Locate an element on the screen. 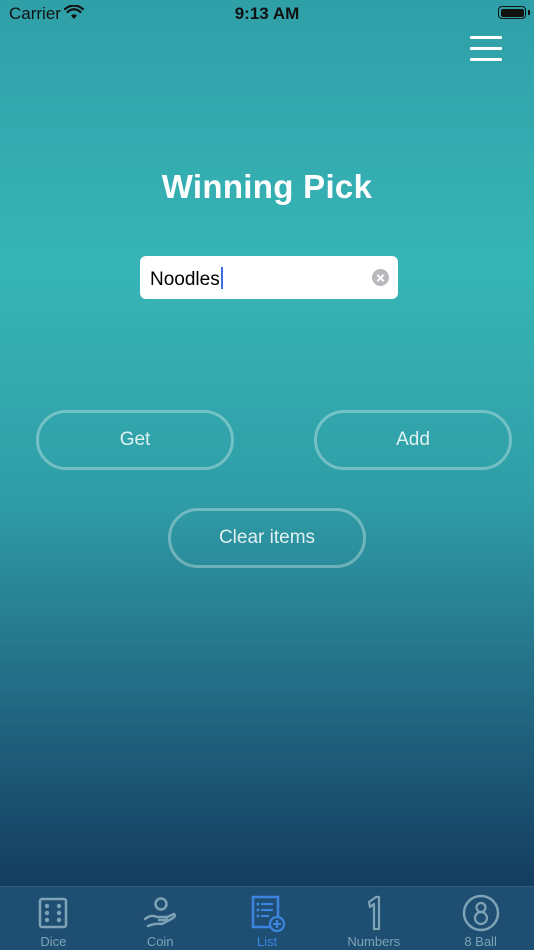  status-bar: Carrier 9:13 AM is located at coordinates (267, 14).